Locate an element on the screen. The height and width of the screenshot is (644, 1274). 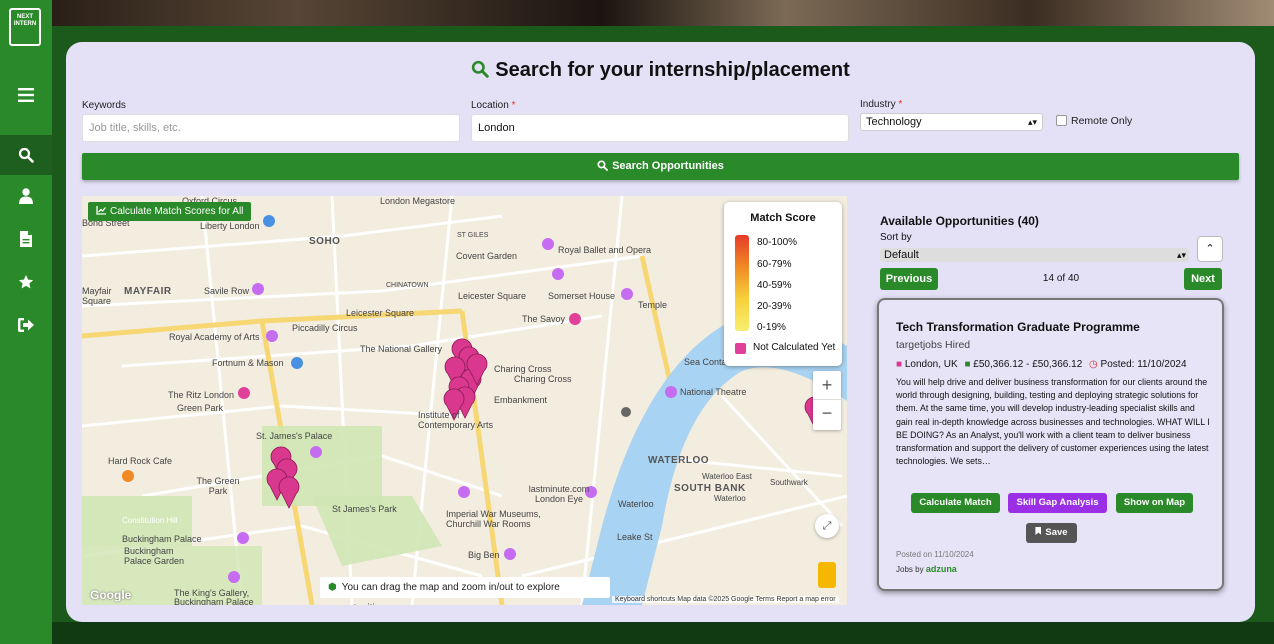
job-location: London, UK is located at coordinates (931, 364).